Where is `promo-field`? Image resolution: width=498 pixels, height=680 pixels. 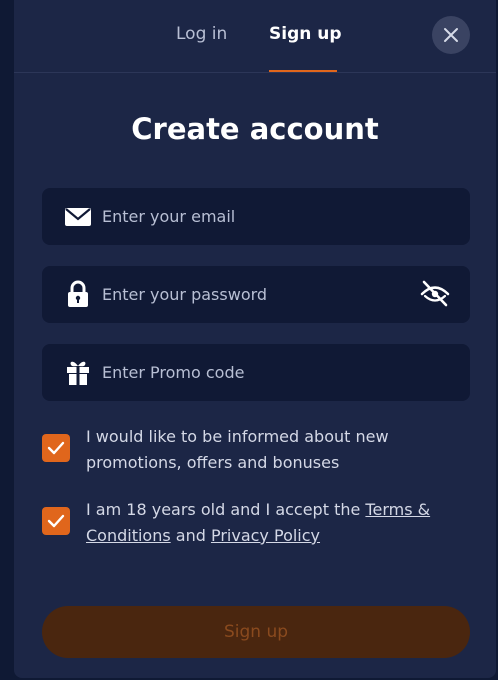 promo-field is located at coordinates (256, 372).